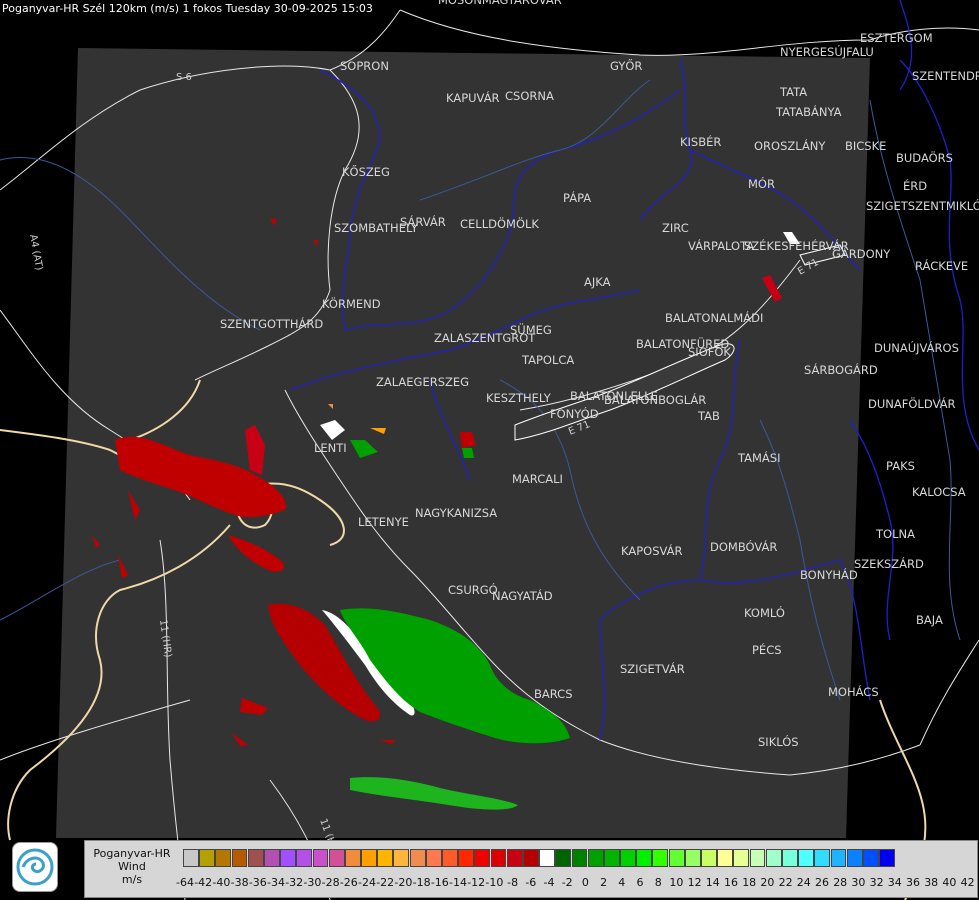 Image resolution: width=979 pixels, height=900 pixels. I want to click on legend-tick-label: -26, so click(348, 882).